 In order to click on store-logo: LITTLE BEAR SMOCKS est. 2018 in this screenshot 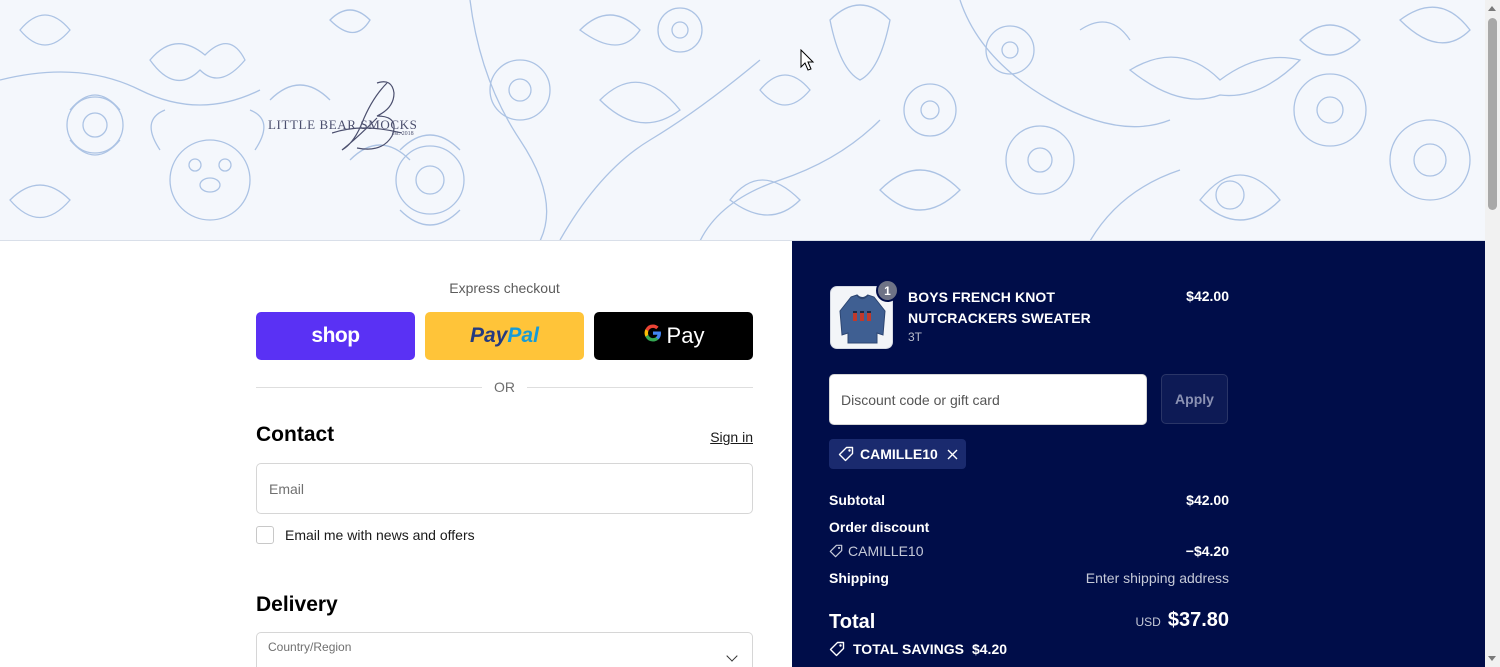, I will do `click(357, 119)`.